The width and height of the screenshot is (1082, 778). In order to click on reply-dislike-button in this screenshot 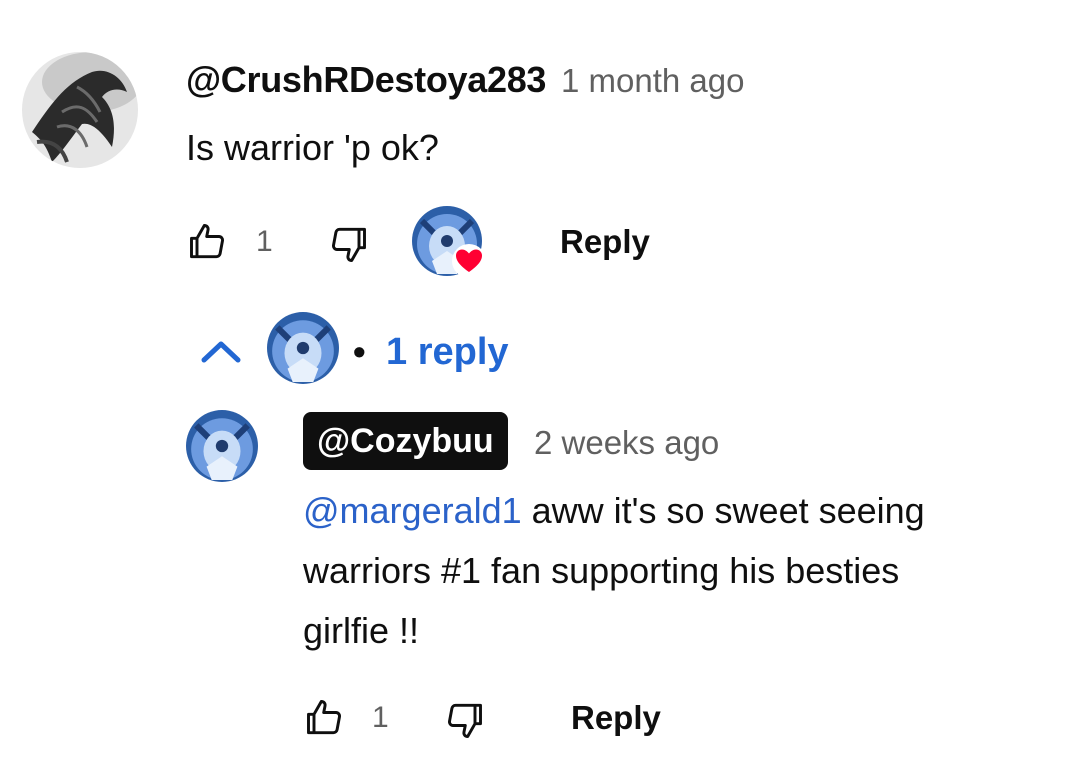, I will do `click(464, 720)`.